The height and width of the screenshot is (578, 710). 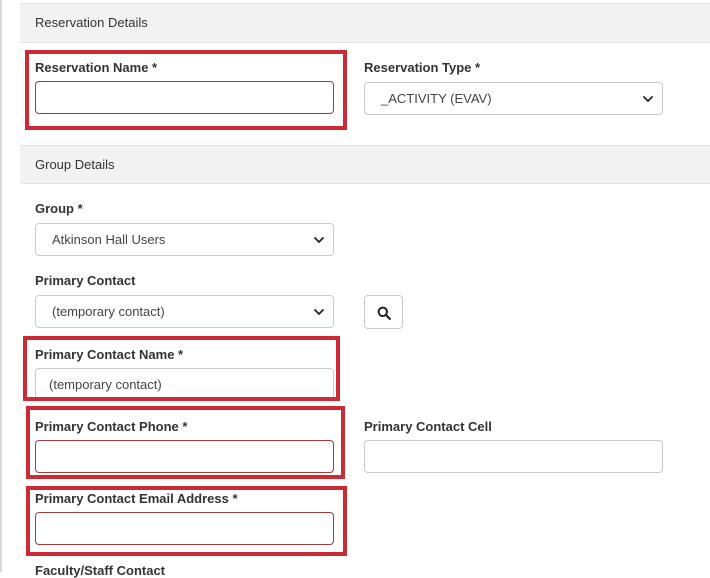 I want to click on group-select: Atkinson Hall Users, so click(x=184, y=239).